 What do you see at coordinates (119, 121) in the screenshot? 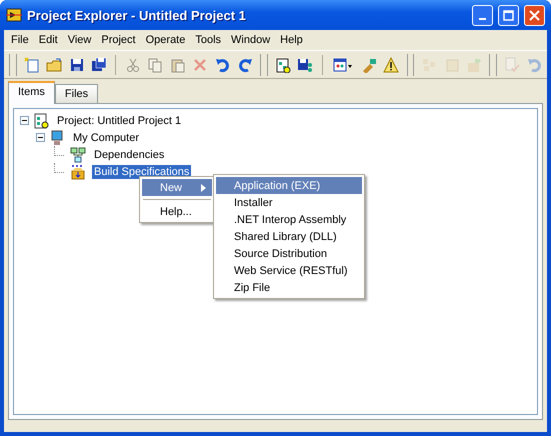
I see `tree-item: Project: Untitled Project 1` at bounding box center [119, 121].